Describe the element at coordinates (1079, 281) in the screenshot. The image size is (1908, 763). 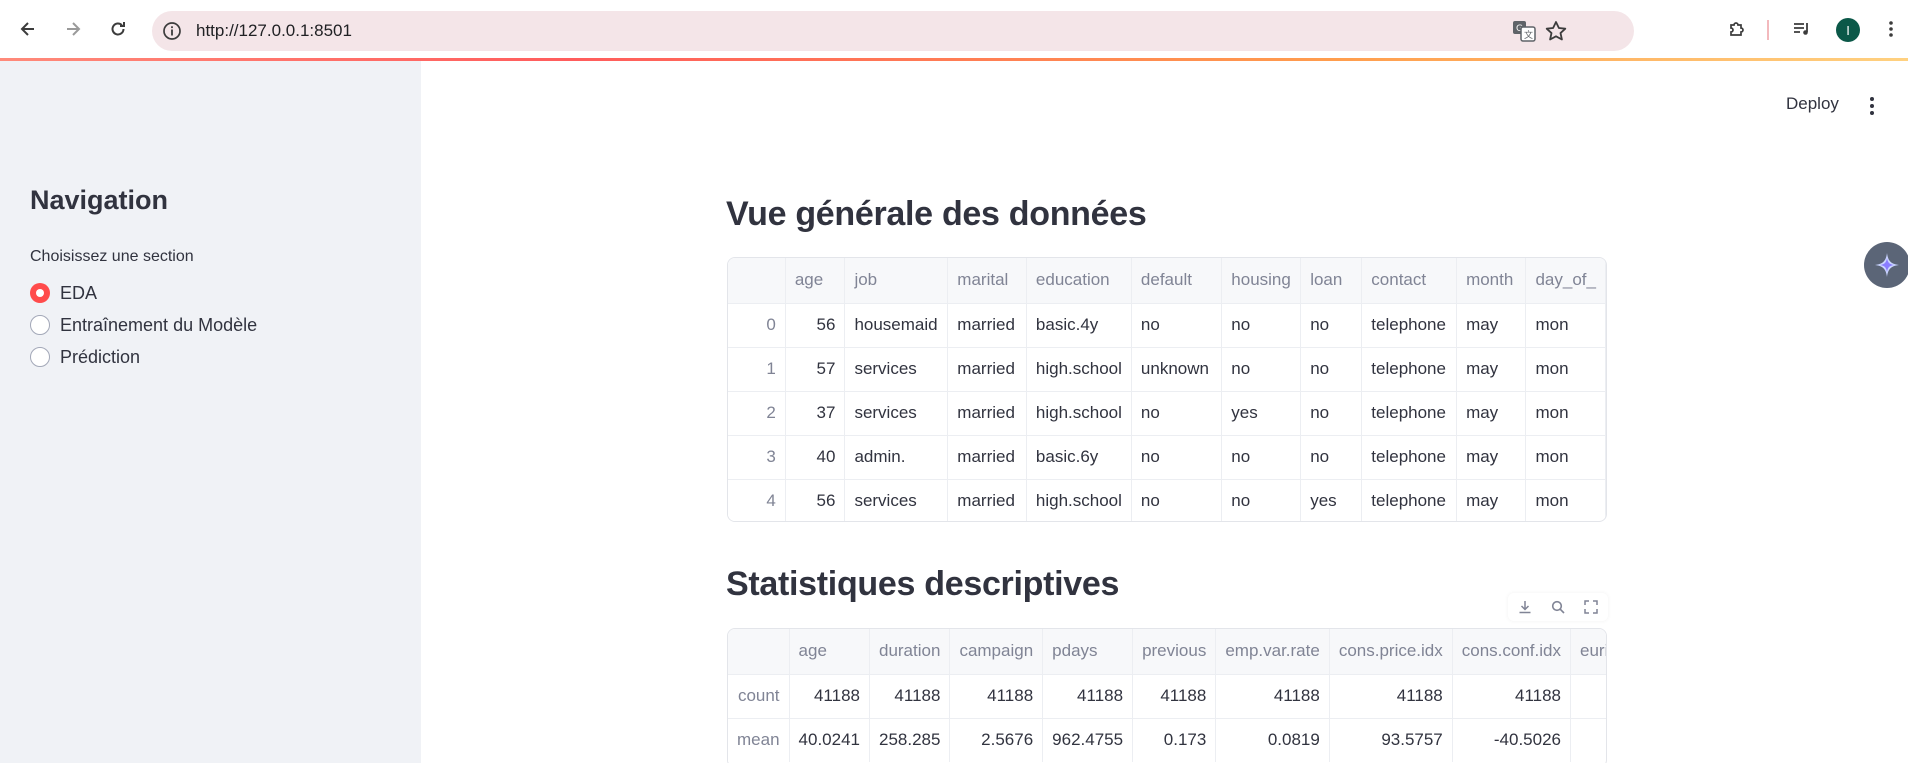
I see `column-header: education` at that location.